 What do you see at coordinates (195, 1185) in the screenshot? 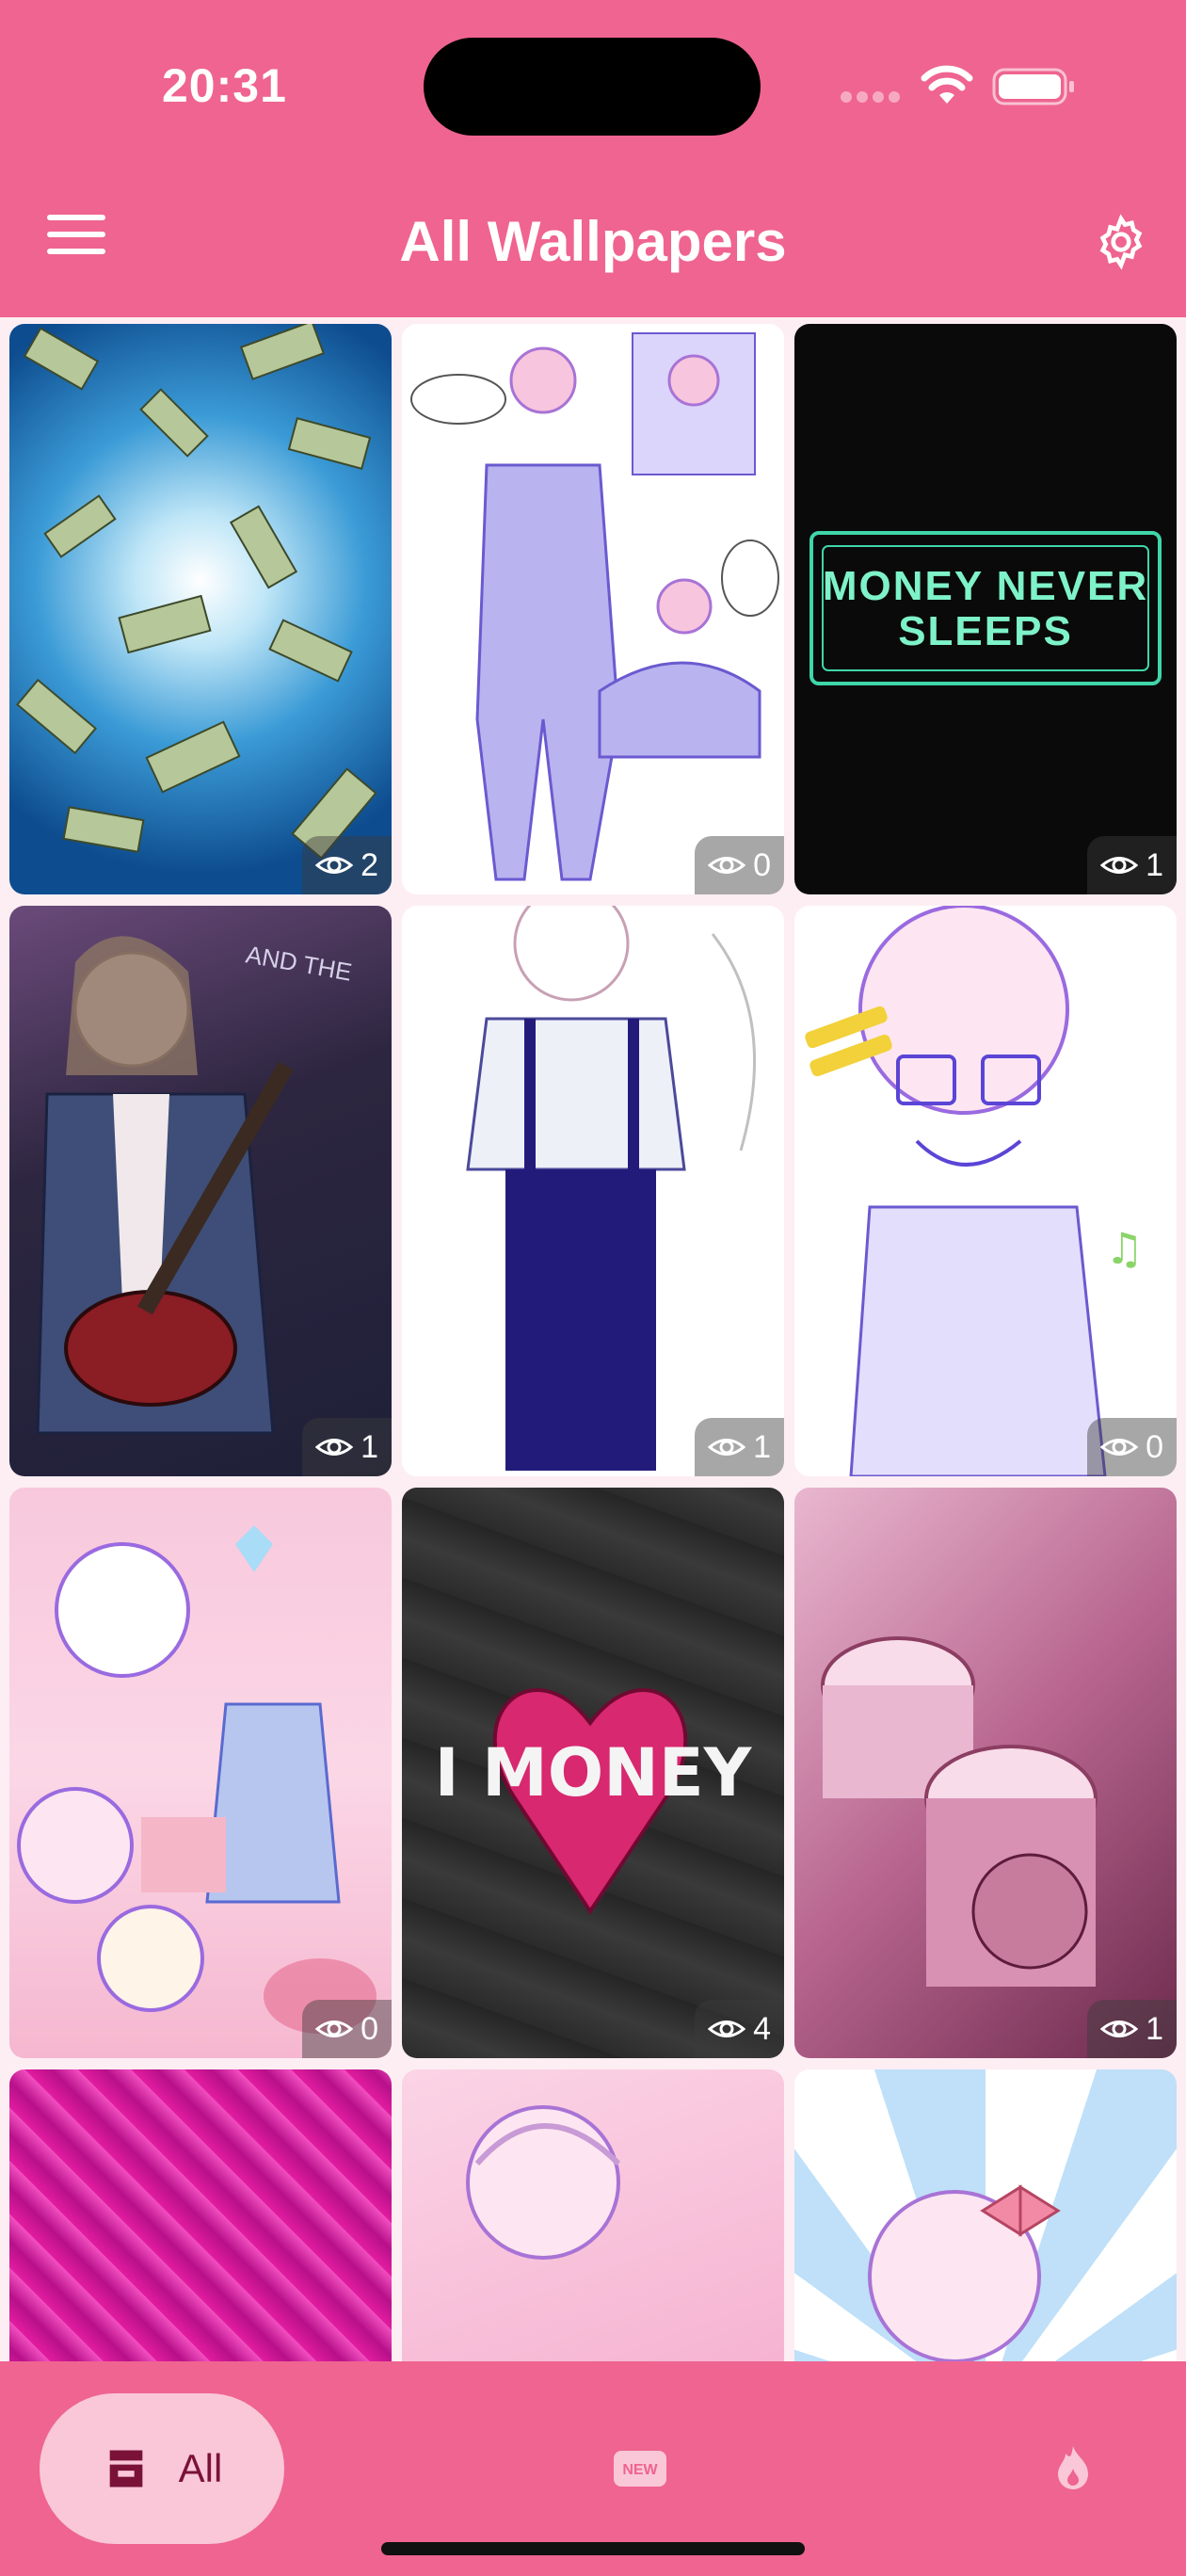
I see `guitarist-art: AND THE` at bounding box center [195, 1185].